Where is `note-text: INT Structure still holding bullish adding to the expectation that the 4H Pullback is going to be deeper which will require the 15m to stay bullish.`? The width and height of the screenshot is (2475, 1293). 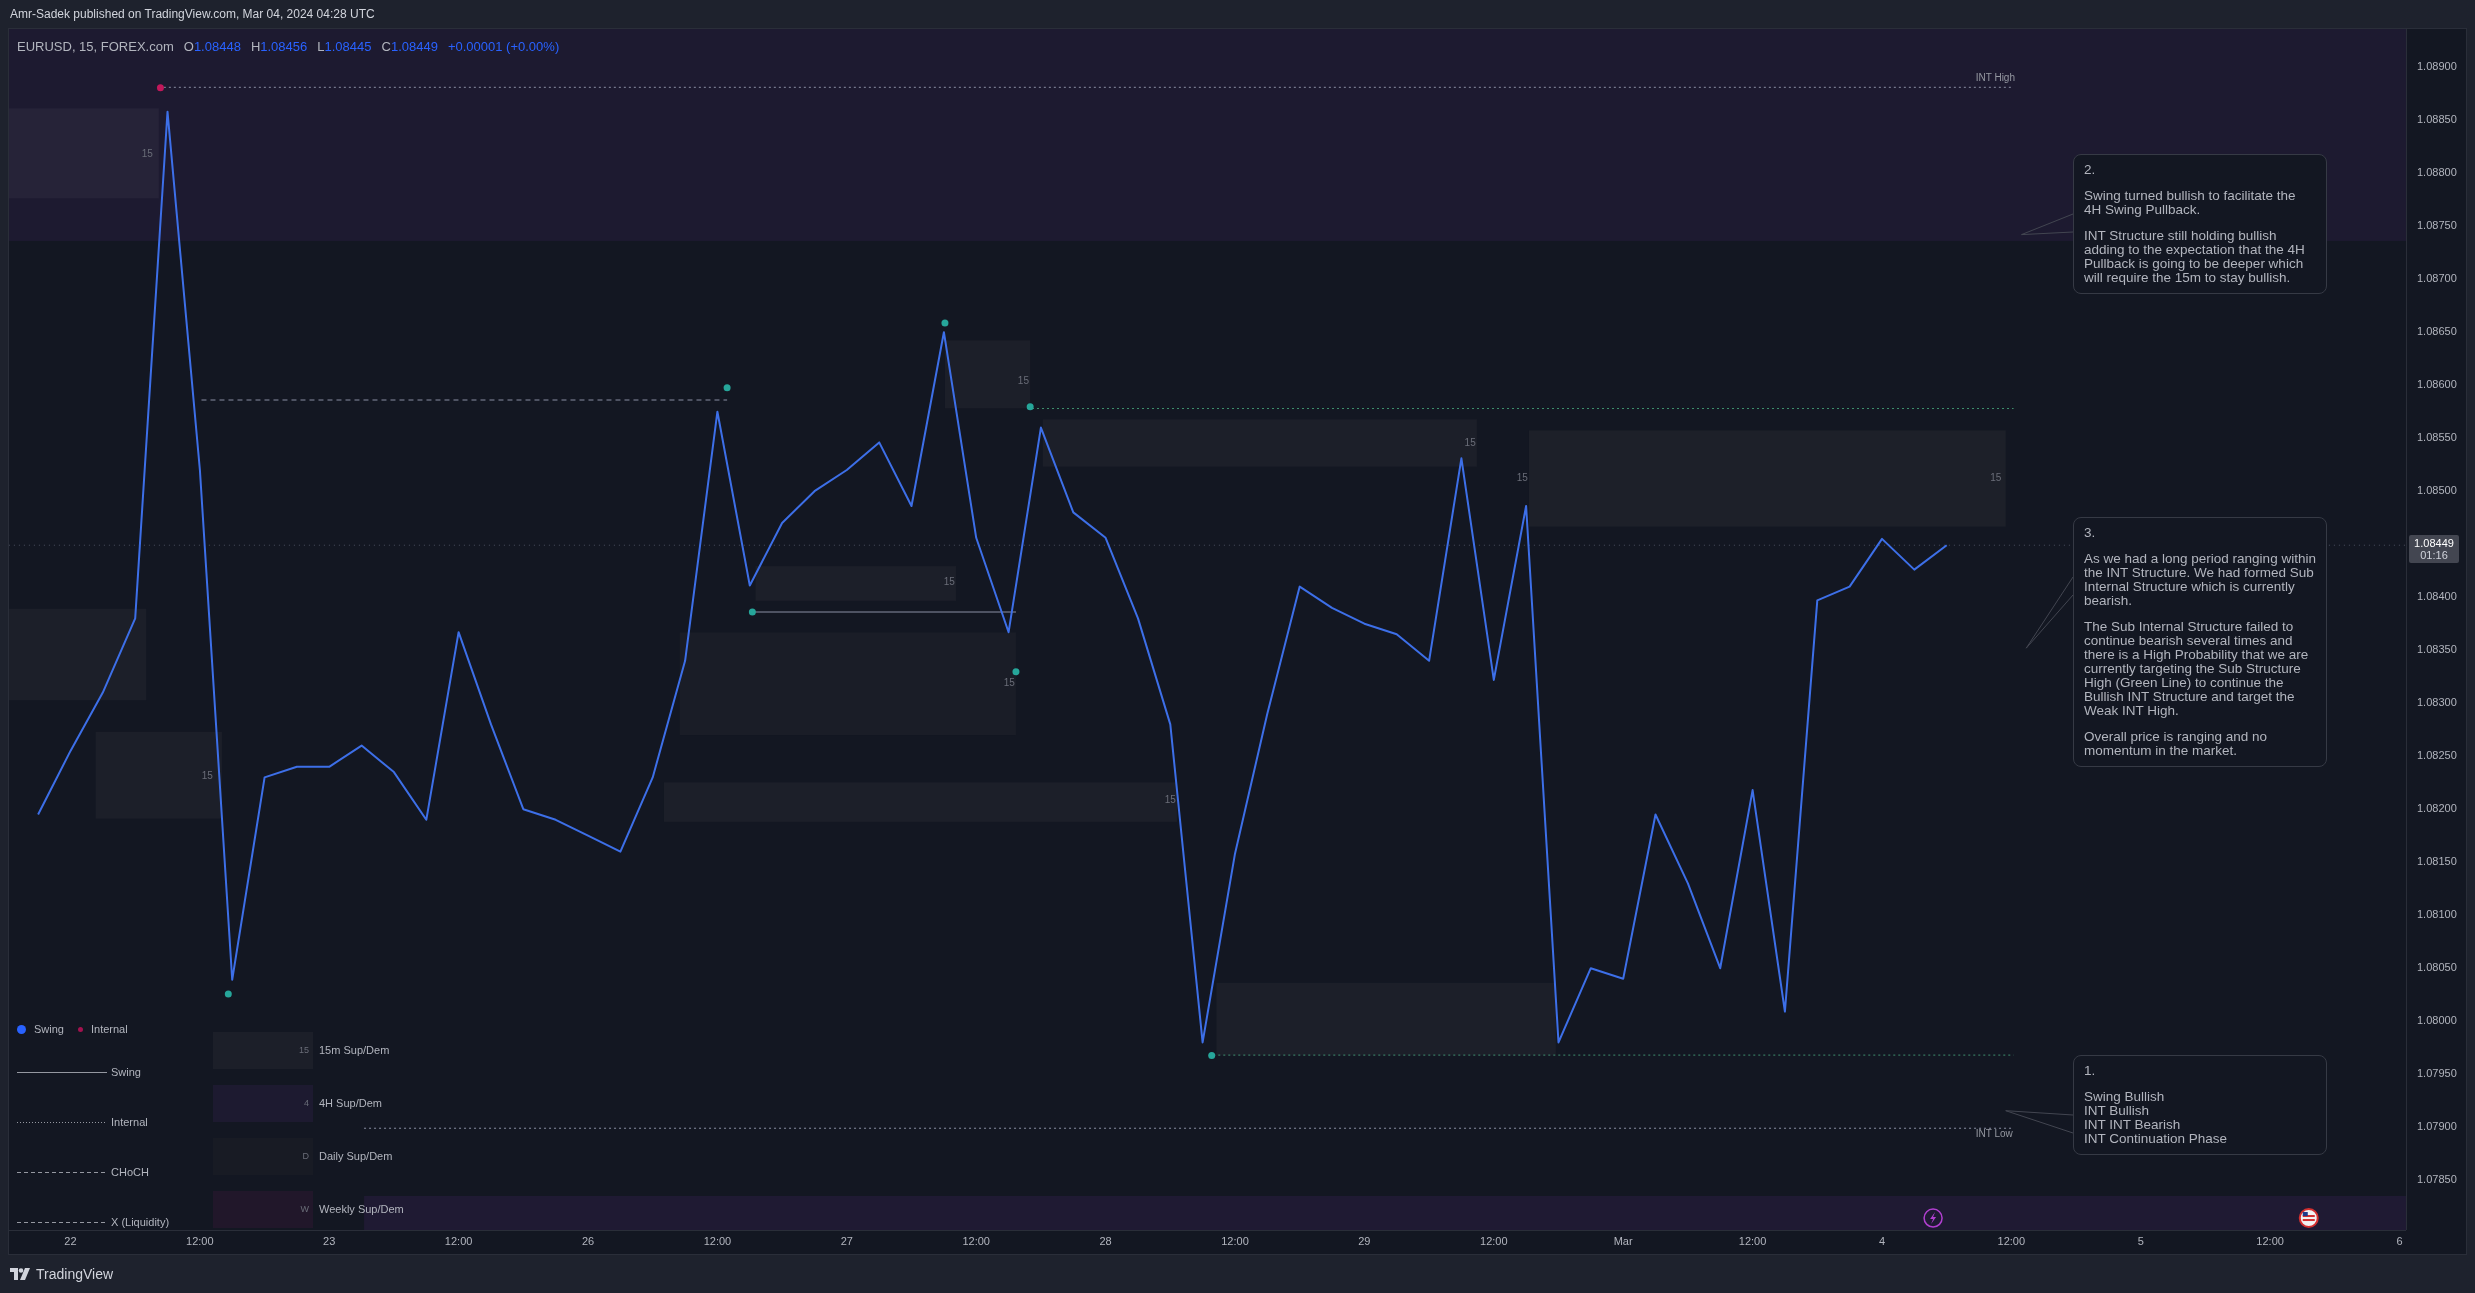 note-text: INT Structure still holding bullish adding to the expectation that the 4H Pullback is going to be deeper which will require the 15m to stay bullish. is located at coordinates (2195, 257).